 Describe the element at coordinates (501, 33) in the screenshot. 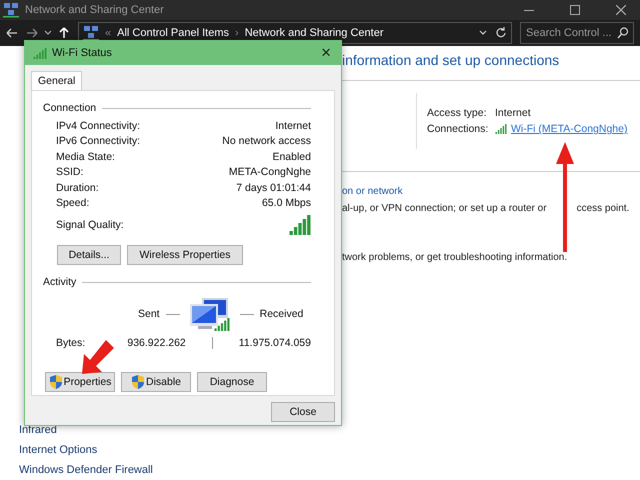

I see `refresh-icon` at that location.